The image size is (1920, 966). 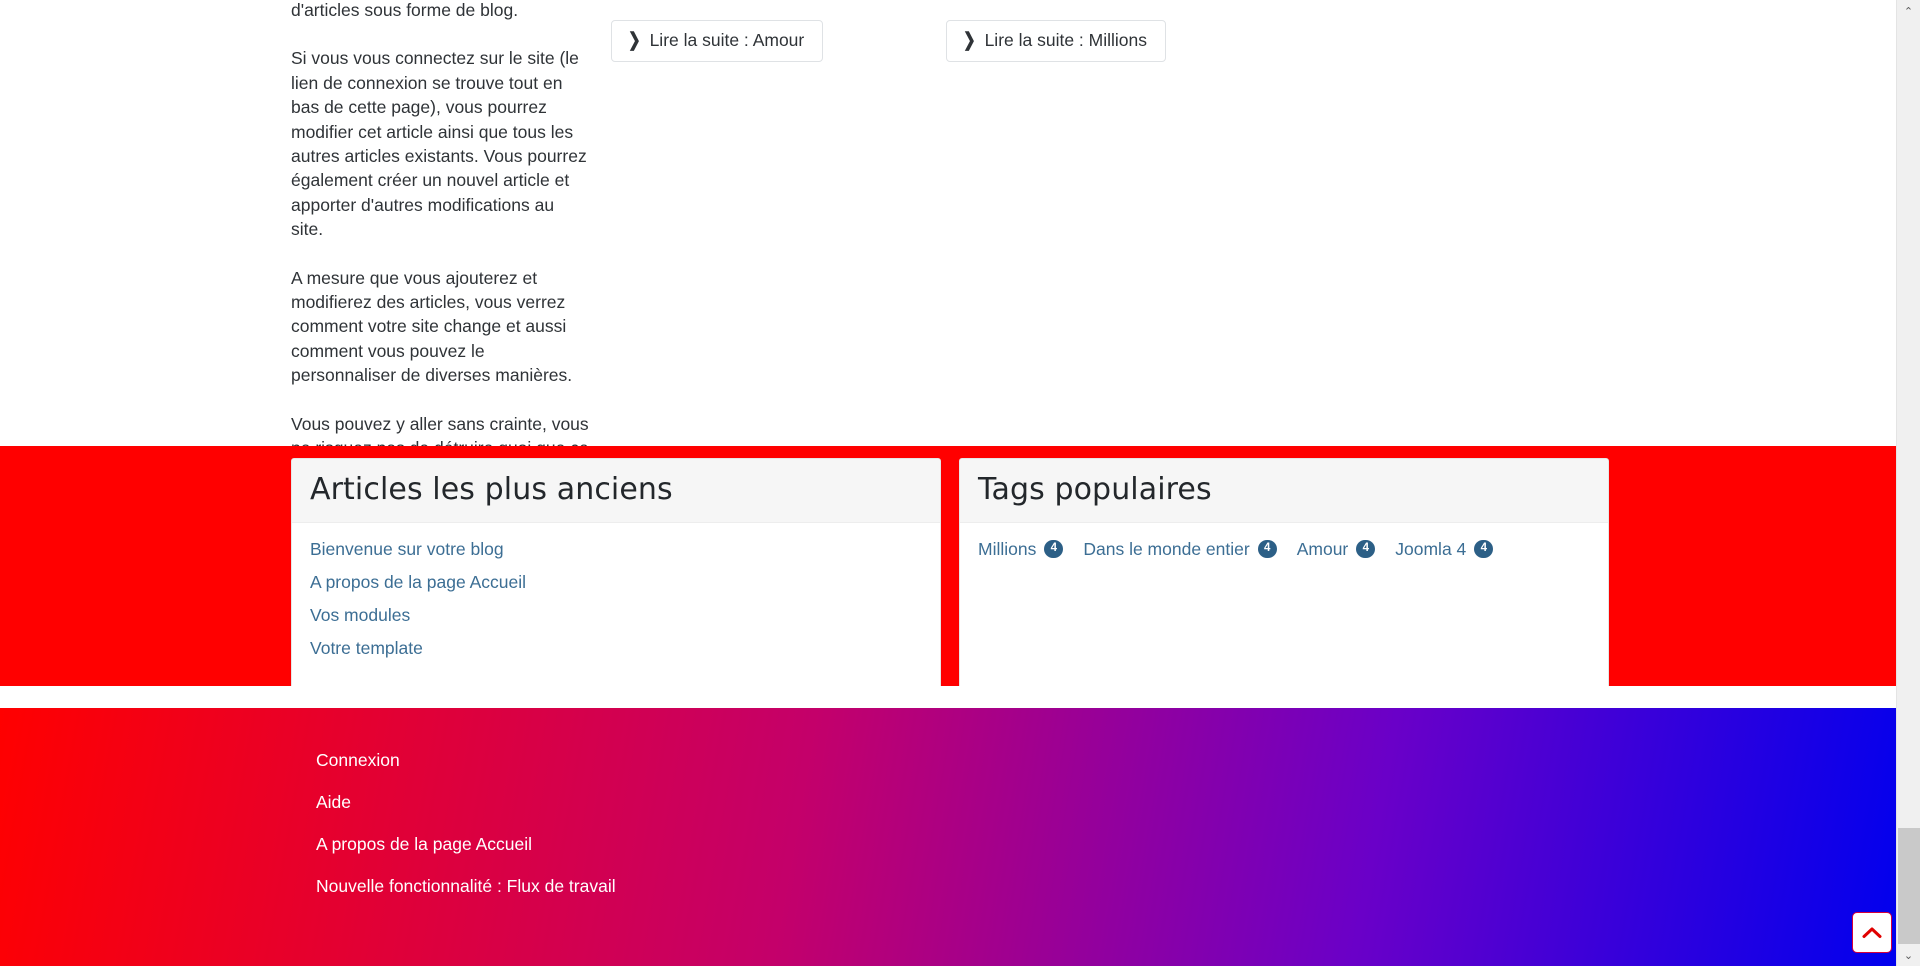 I want to click on oldest-article-link-3: Vos modules, so click(x=360, y=615).